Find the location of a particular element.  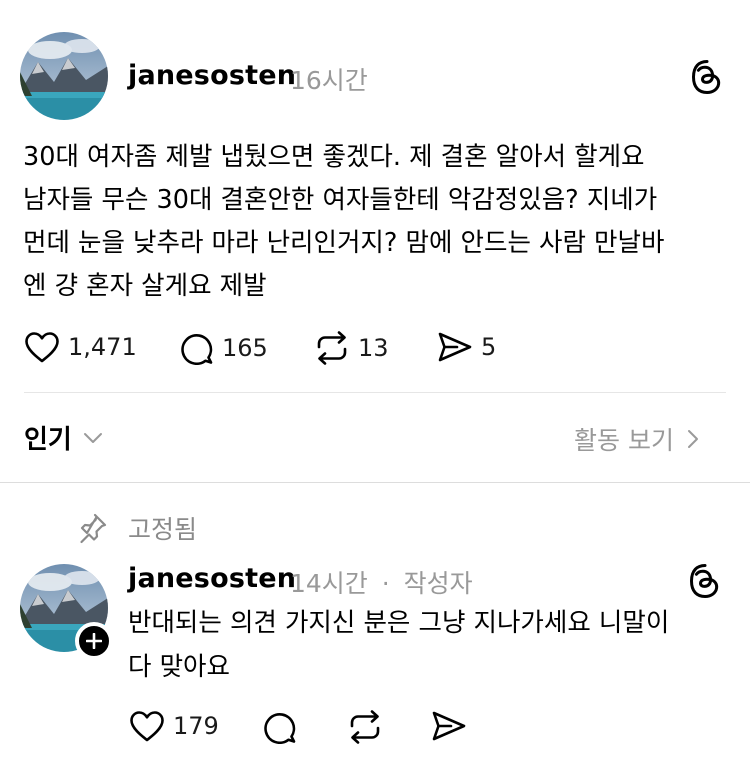

reply-body: 반대되는 의견 가지신 분은 그냥 지나가세요 니말이 다 맞아요 is located at coordinates (398, 645).